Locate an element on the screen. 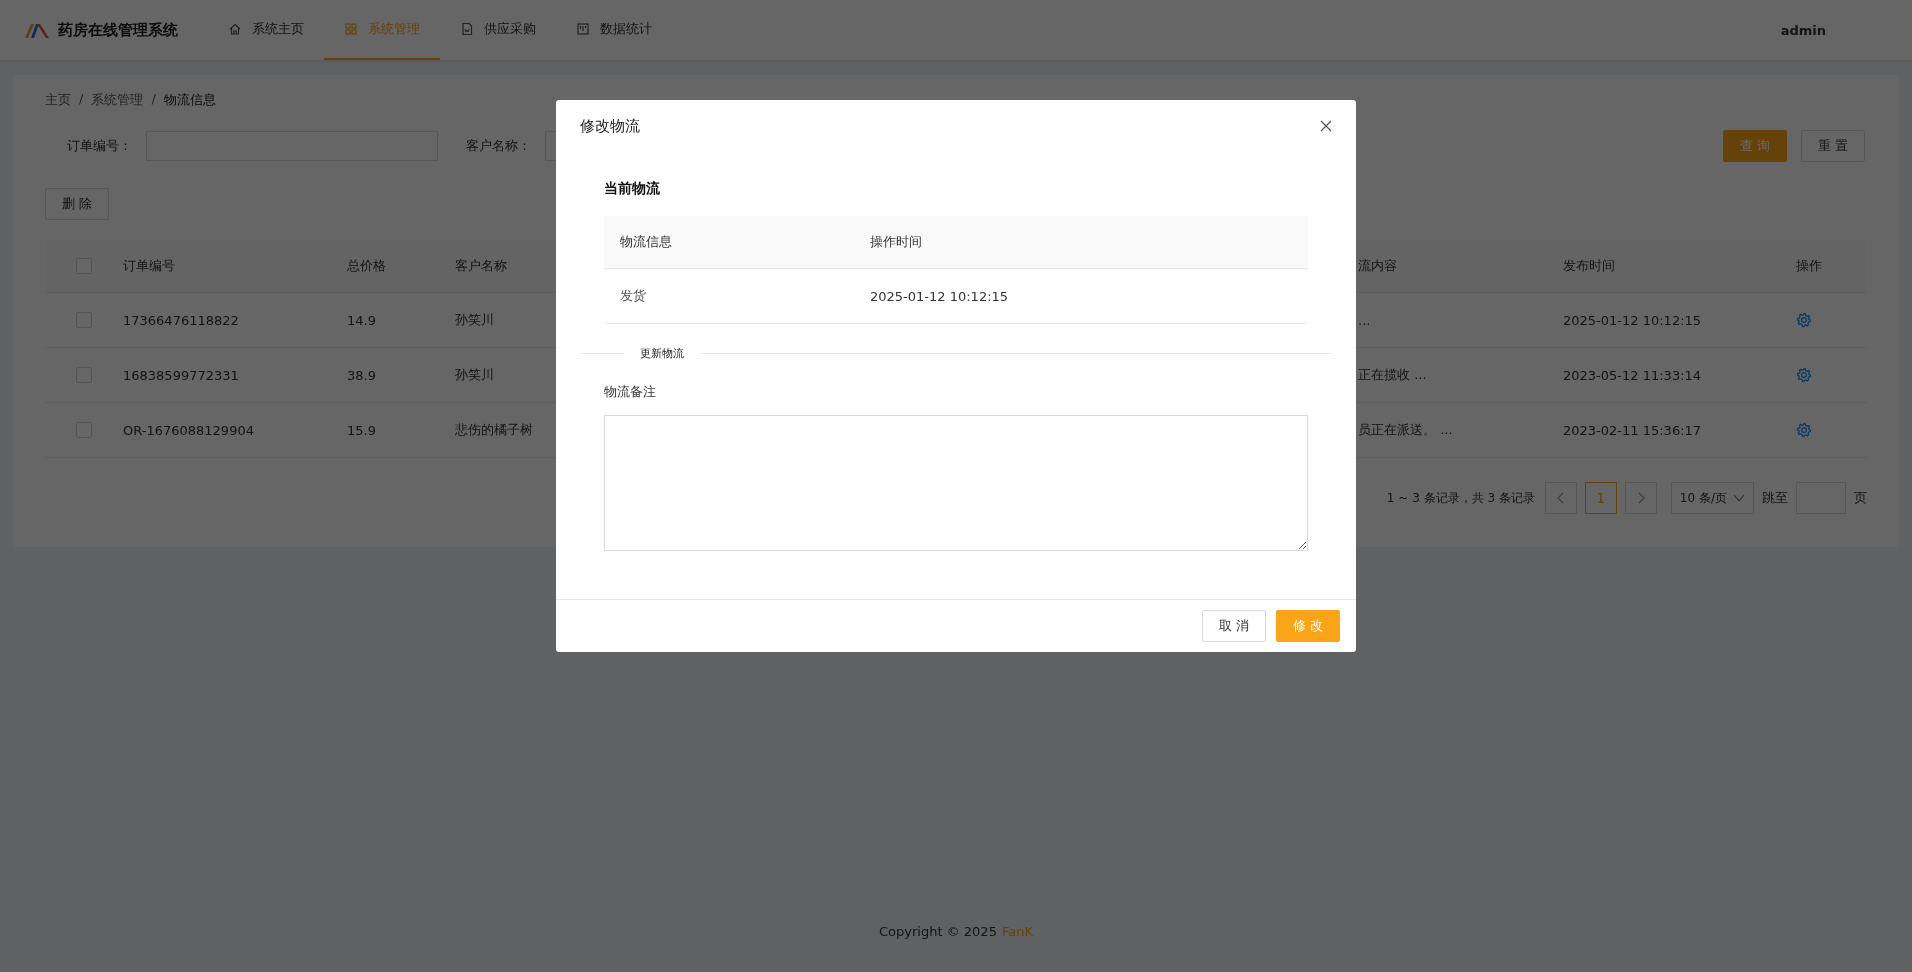  reset-button: 重 置 is located at coordinates (1832, 146).